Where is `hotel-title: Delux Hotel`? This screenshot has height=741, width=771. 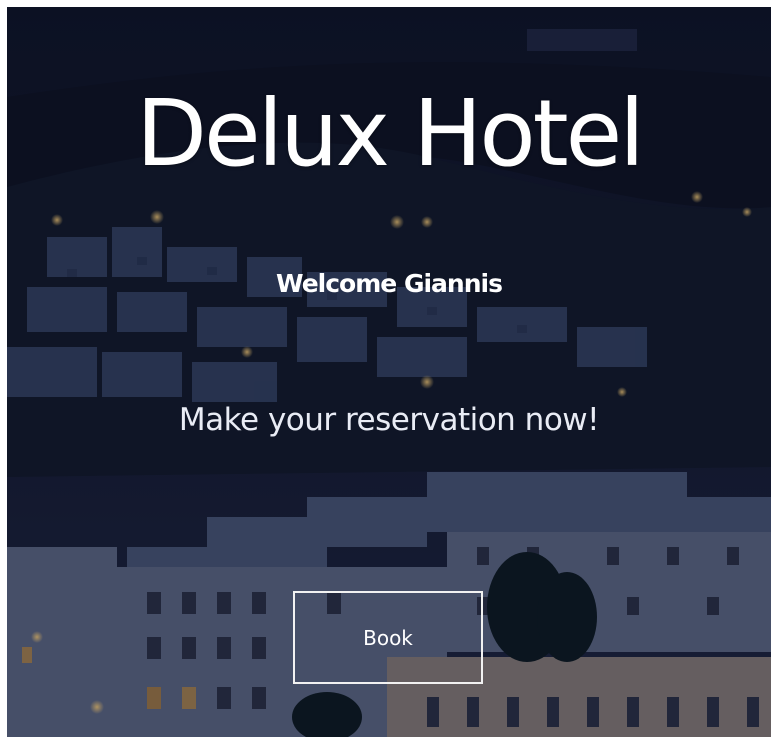 hotel-title: Delux Hotel is located at coordinates (390, 133).